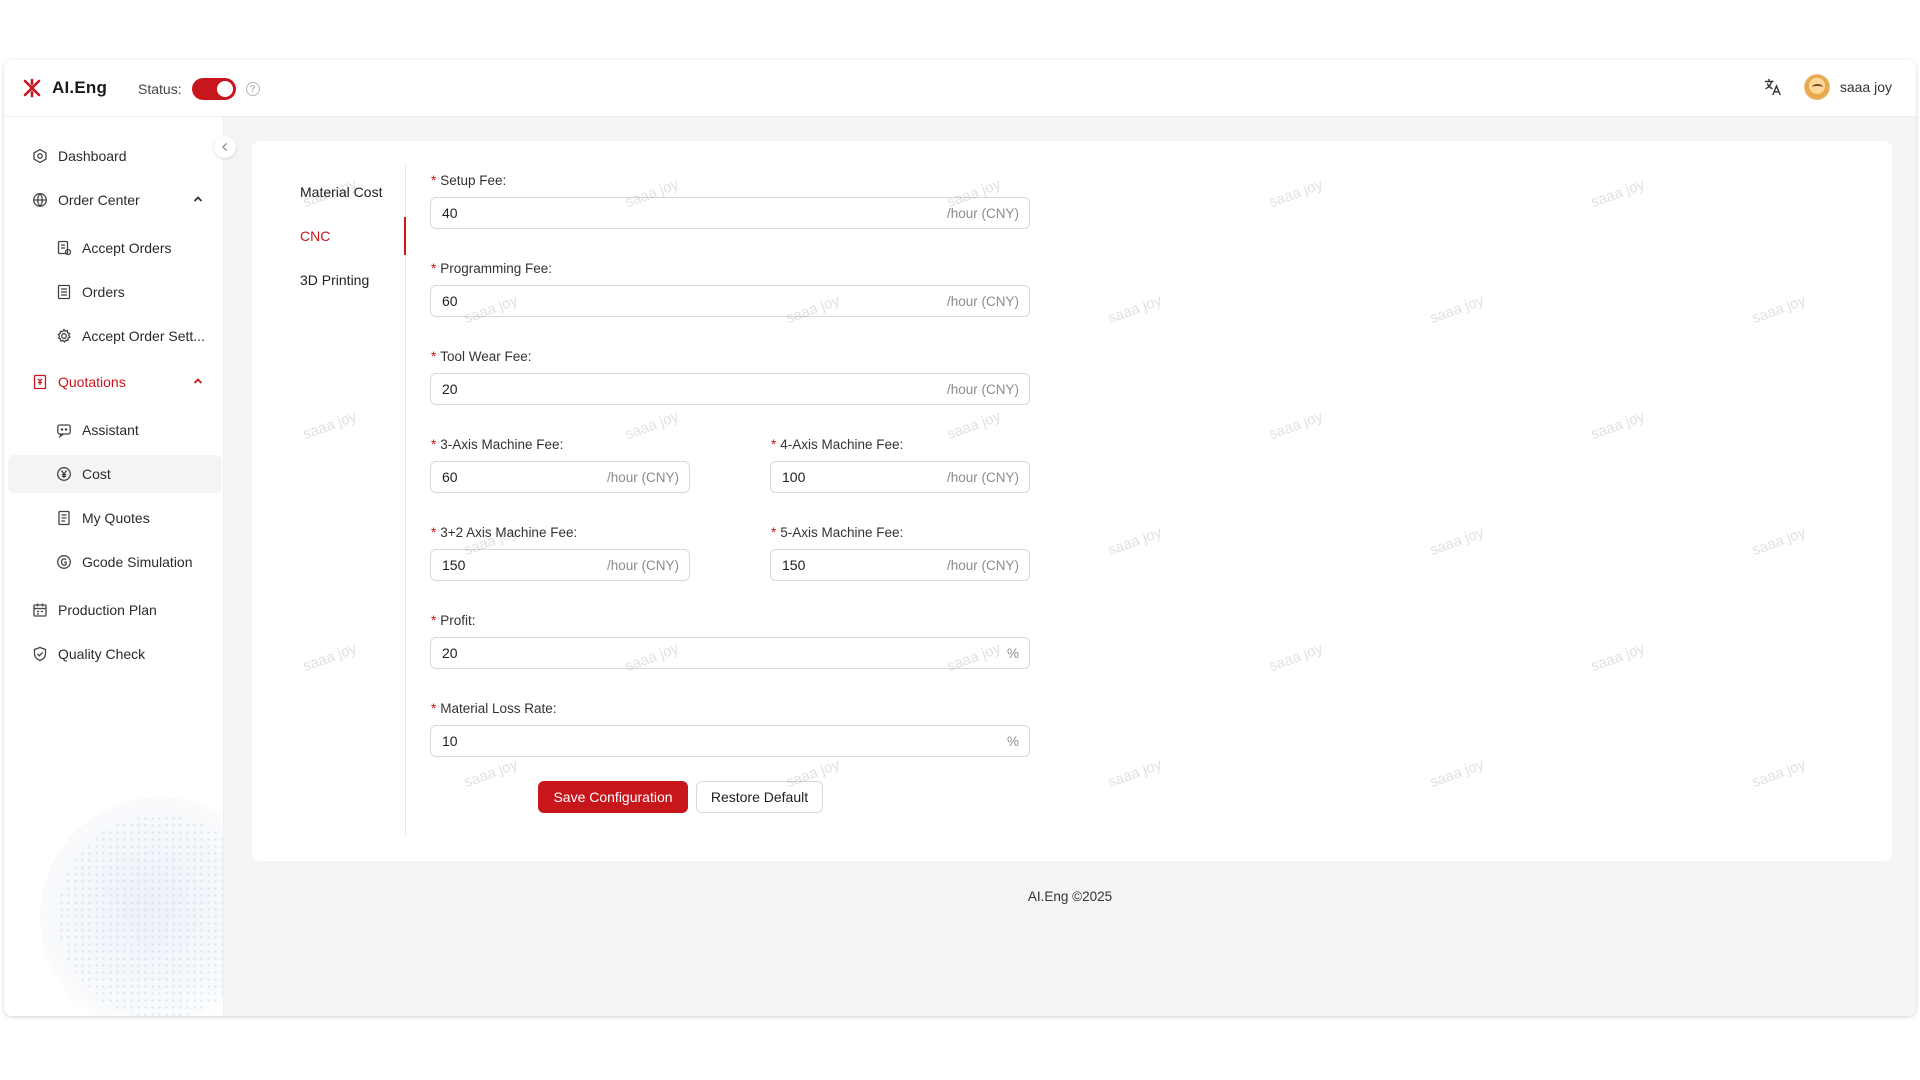 The height and width of the screenshot is (1080, 1920). I want to click on yen-icon, so click(64, 474).